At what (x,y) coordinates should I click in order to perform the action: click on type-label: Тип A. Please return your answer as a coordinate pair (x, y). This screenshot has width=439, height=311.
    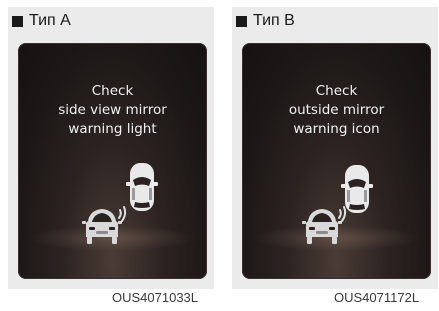
    Looking at the image, I should click on (41, 21).